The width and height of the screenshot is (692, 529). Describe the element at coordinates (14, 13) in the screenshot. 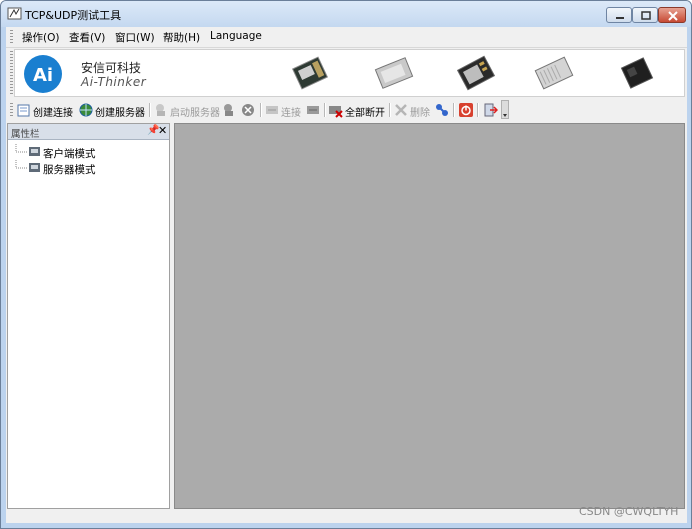

I see `app-icon` at that location.